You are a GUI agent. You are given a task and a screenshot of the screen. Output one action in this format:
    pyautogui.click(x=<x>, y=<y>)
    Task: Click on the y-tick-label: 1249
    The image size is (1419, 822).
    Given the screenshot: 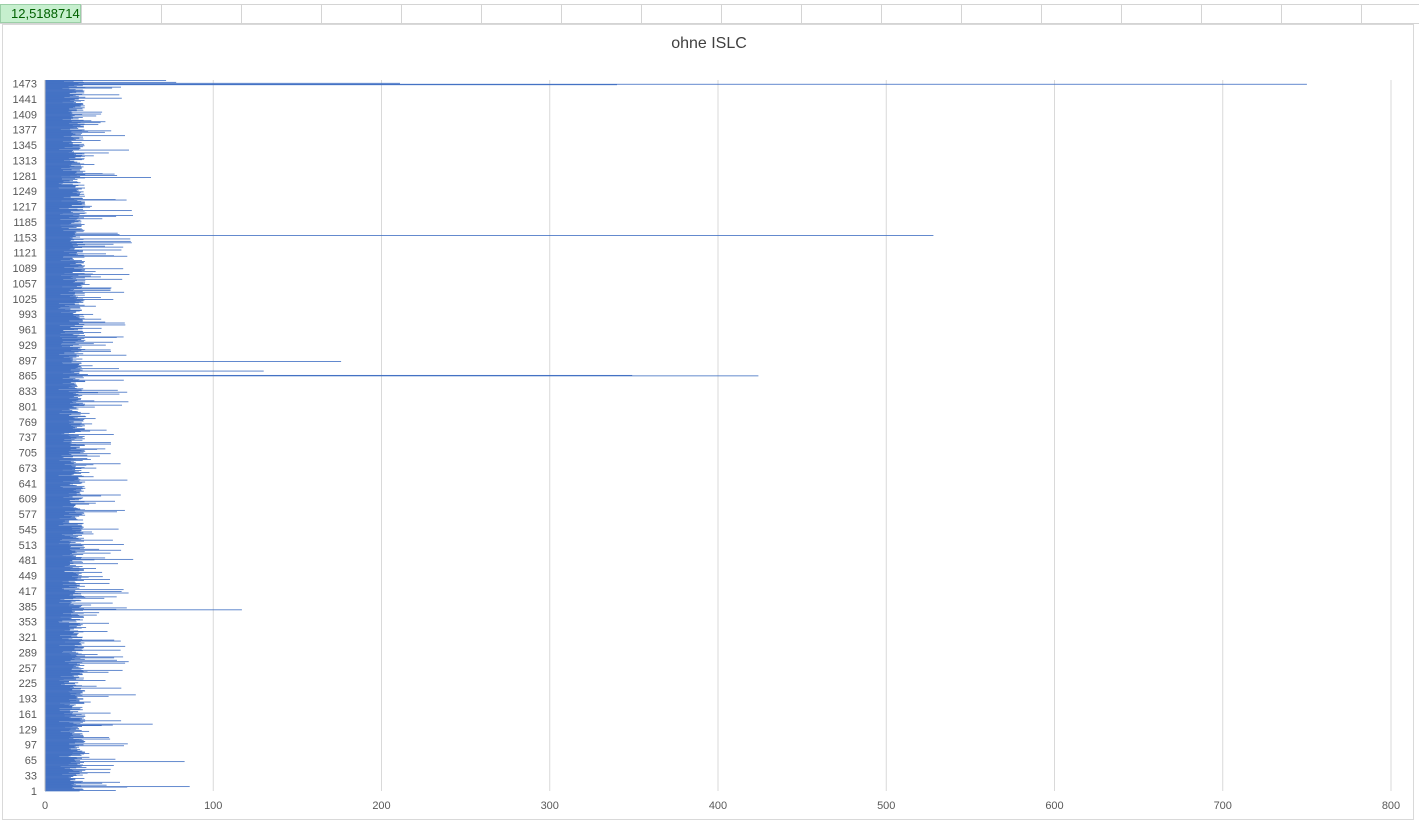 What is the action you would take?
    pyautogui.click(x=25, y=192)
    